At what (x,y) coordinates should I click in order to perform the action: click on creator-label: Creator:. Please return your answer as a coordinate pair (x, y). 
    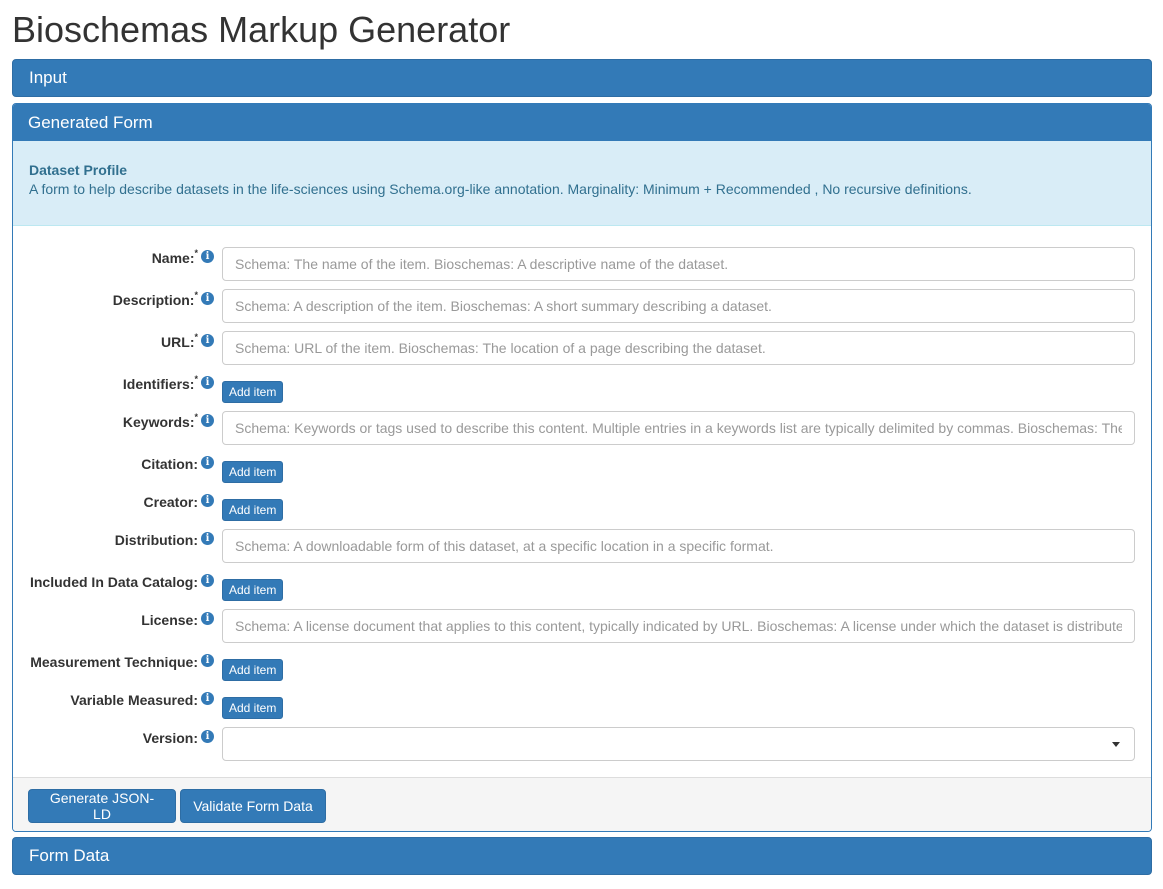
    Looking at the image, I should click on (105, 502).